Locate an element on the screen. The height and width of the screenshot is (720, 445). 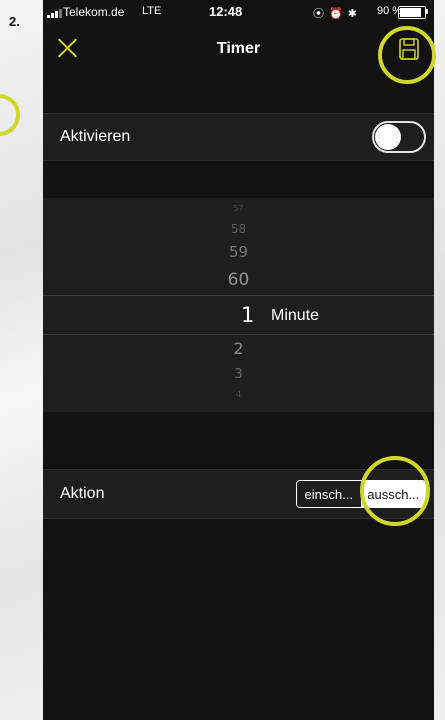
toggle-knob is located at coordinates (388, 137).